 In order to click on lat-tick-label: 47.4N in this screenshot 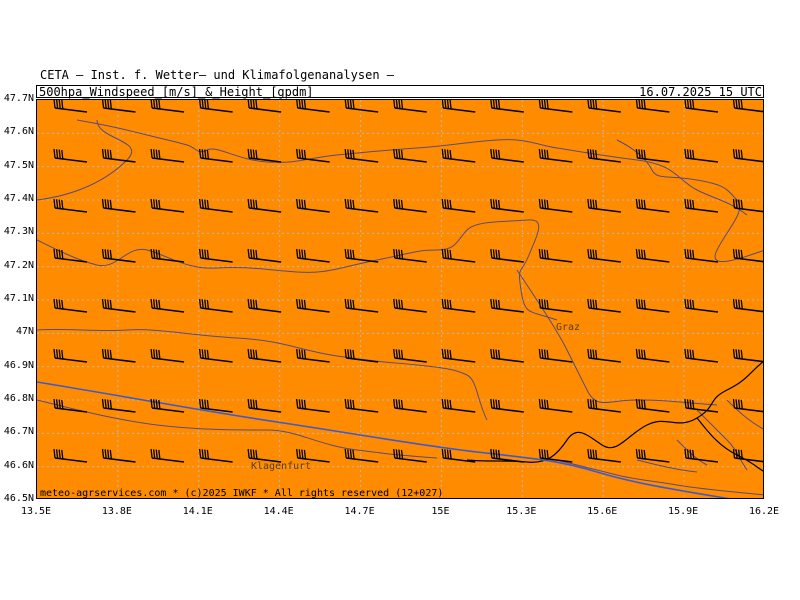, I will do `click(18, 198)`.